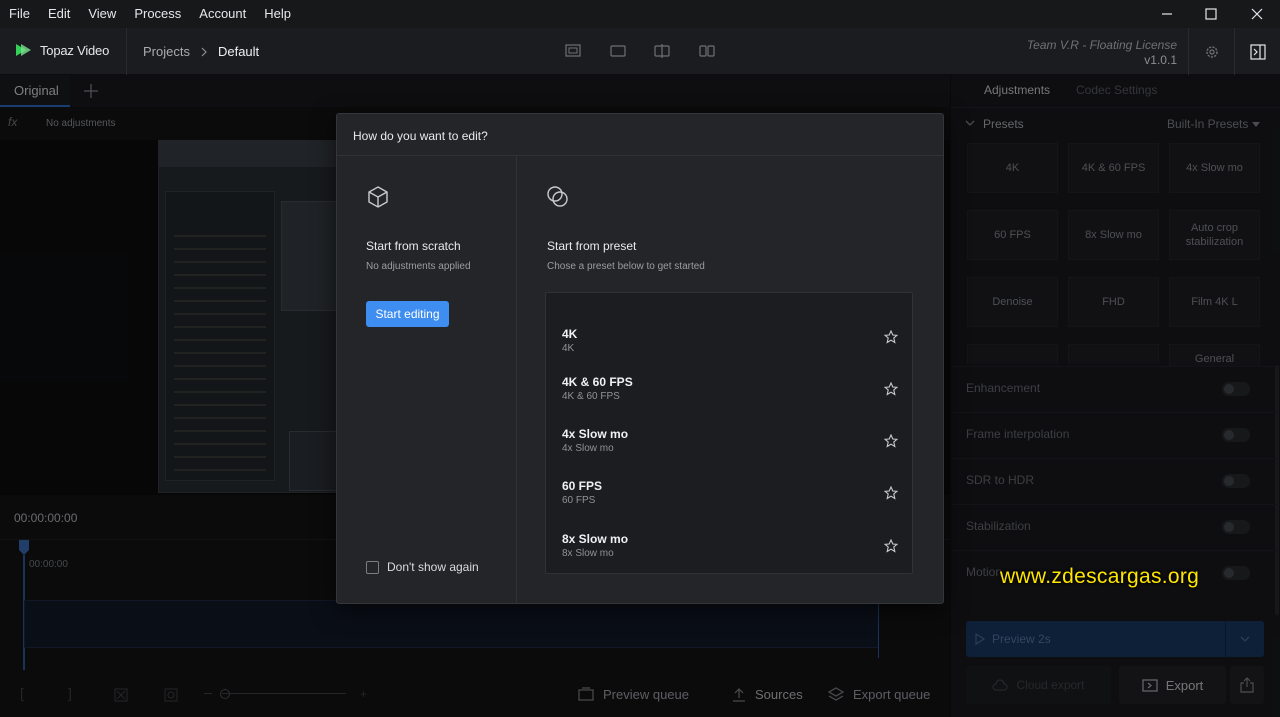 The height and width of the screenshot is (717, 1280). What do you see at coordinates (592, 246) in the screenshot?
I see `preset-title: Start from preset` at bounding box center [592, 246].